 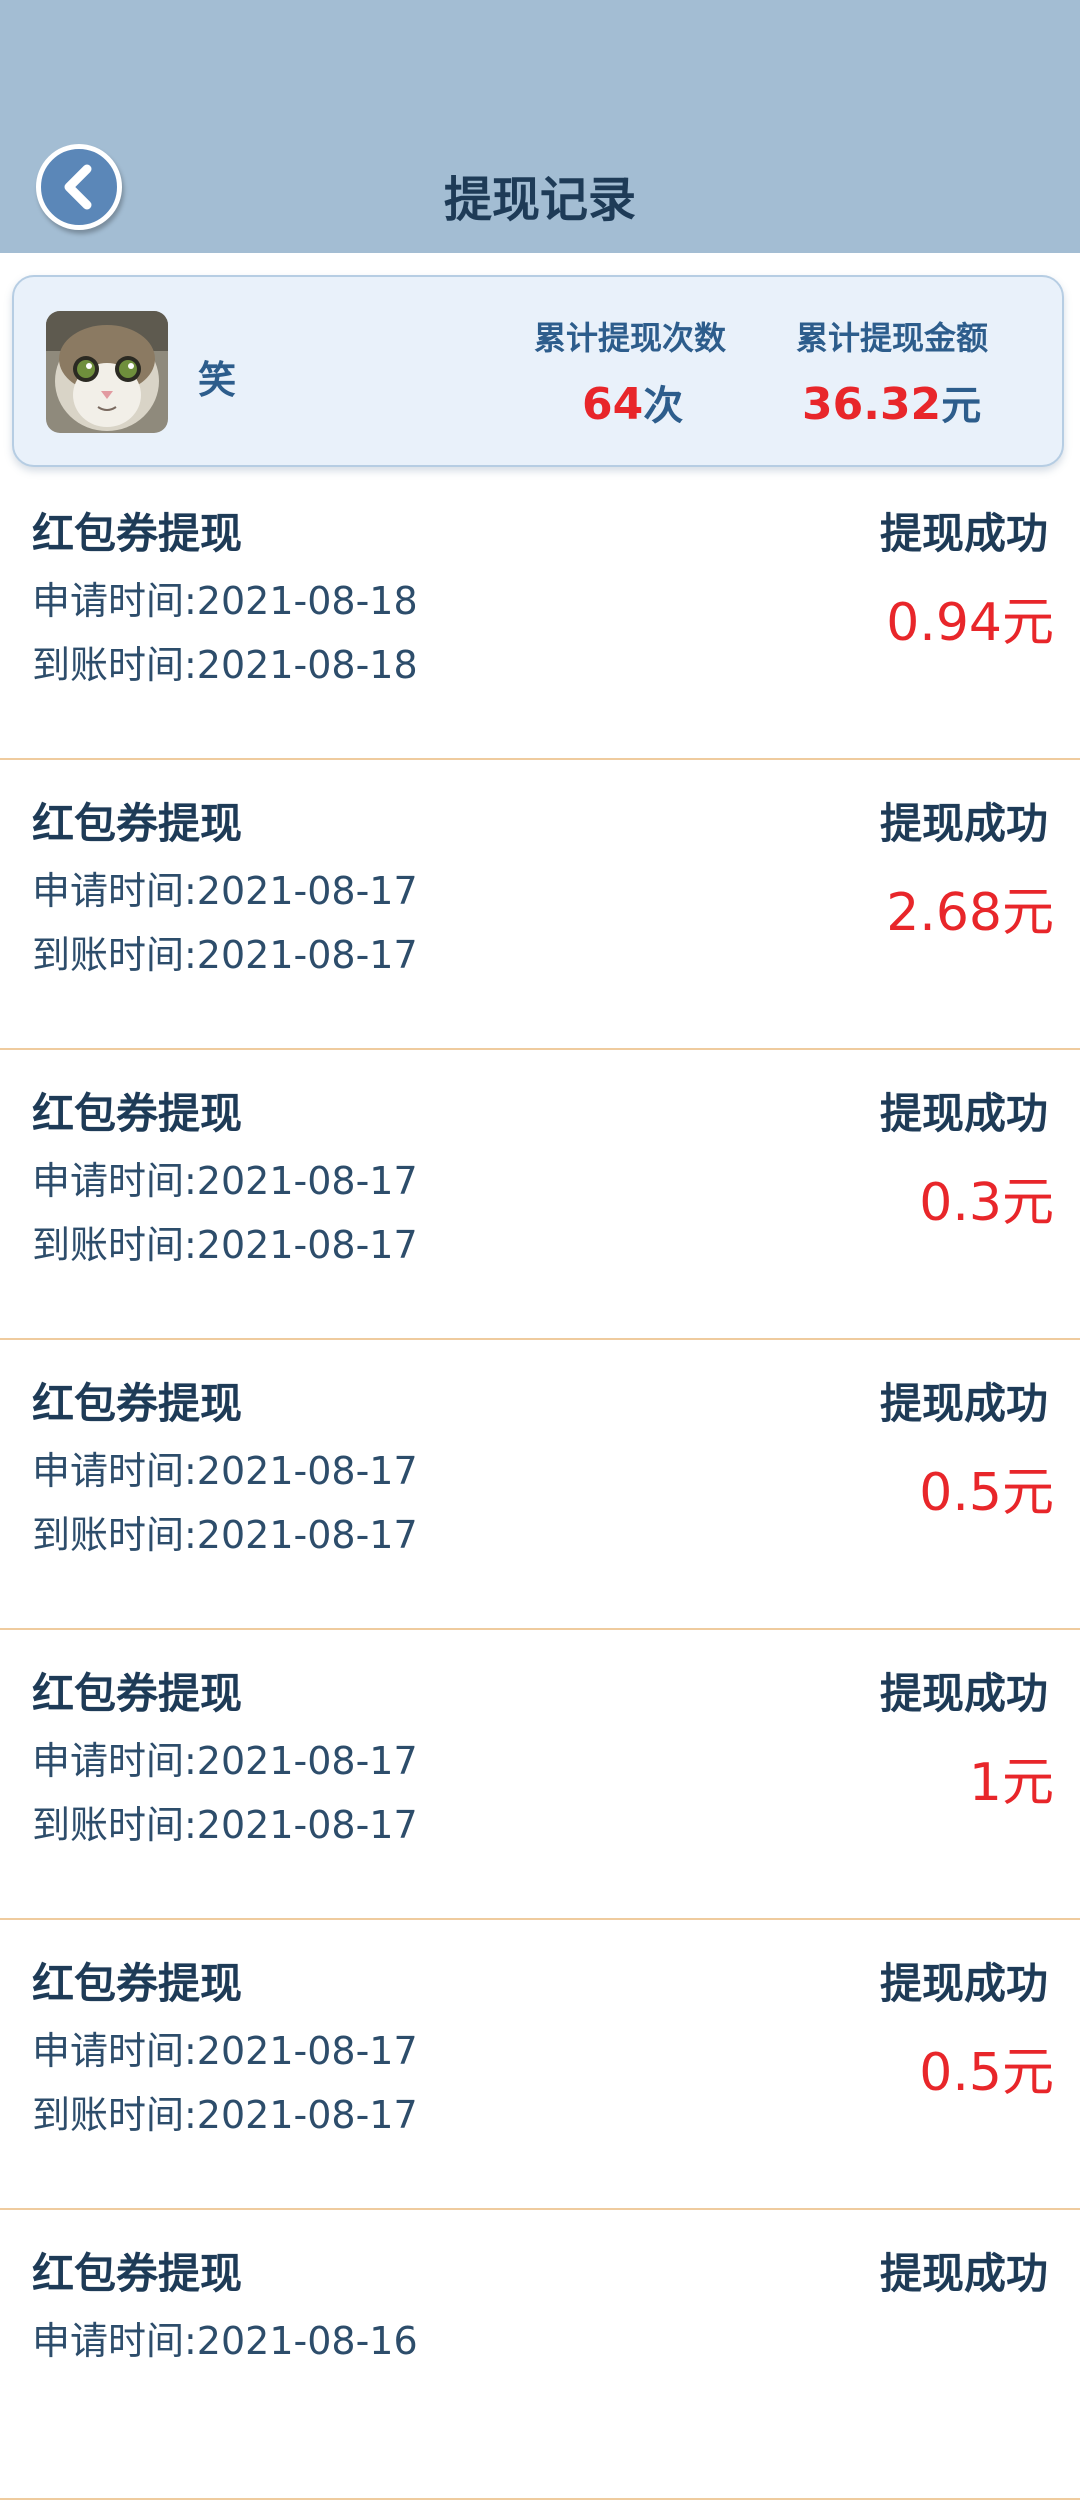 What do you see at coordinates (539, 200) in the screenshot?
I see `page-title: 提现记录` at bounding box center [539, 200].